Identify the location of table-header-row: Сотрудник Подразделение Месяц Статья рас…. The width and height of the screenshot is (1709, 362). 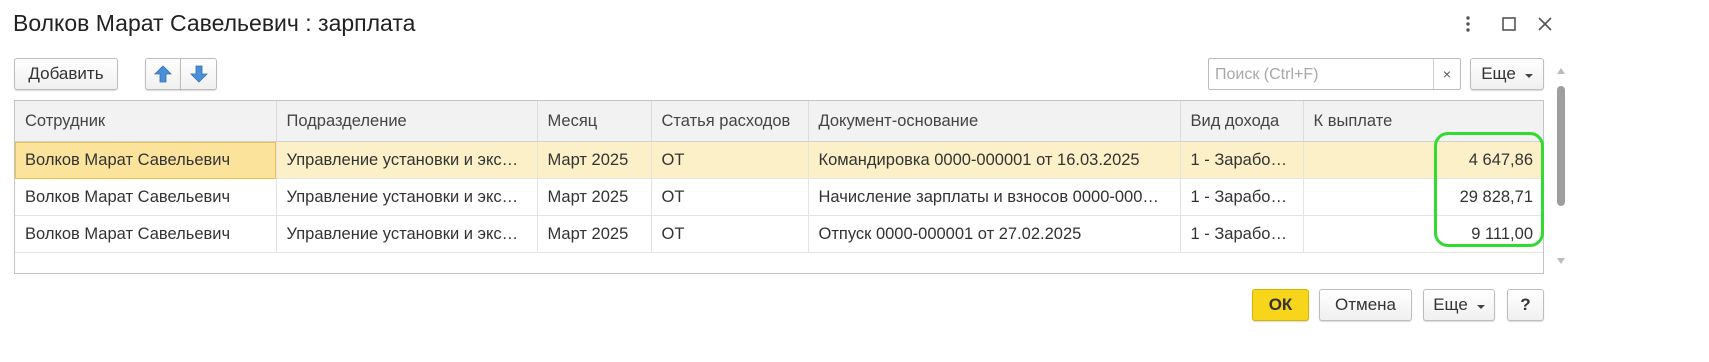
(779, 121).